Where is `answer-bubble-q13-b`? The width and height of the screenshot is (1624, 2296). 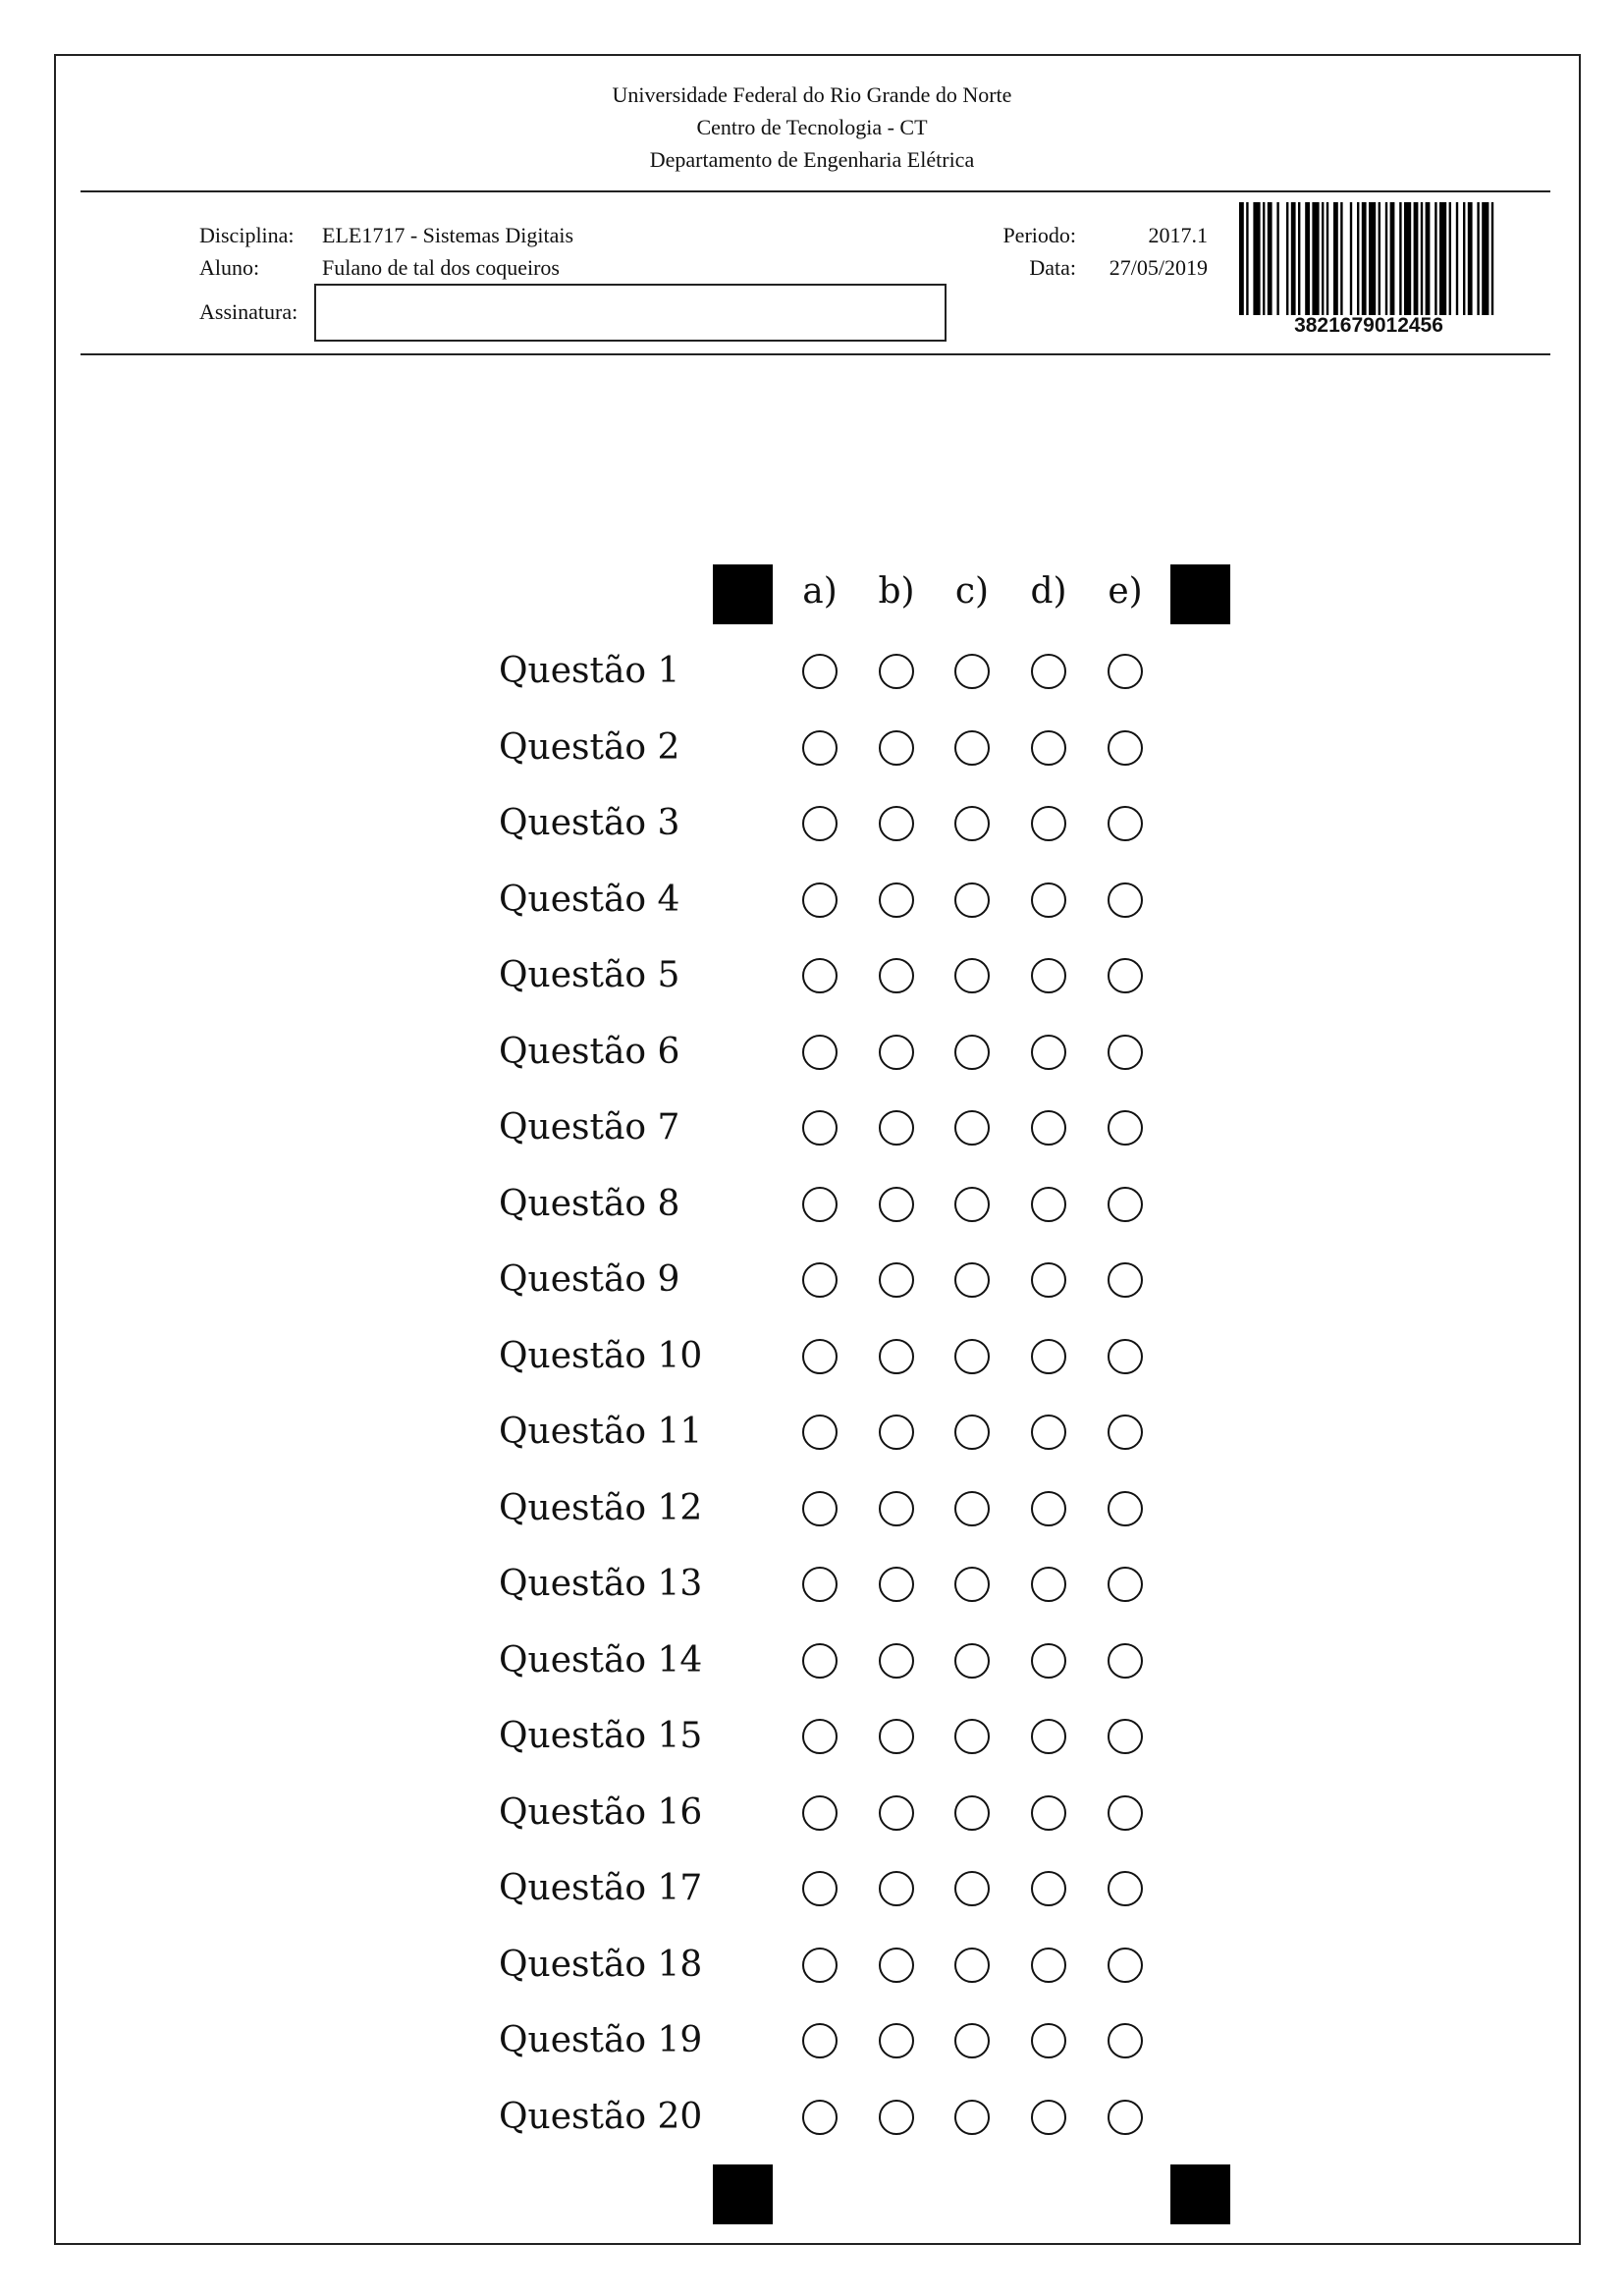
answer-bubble-q13-b is located at coordinates (896, 1585).